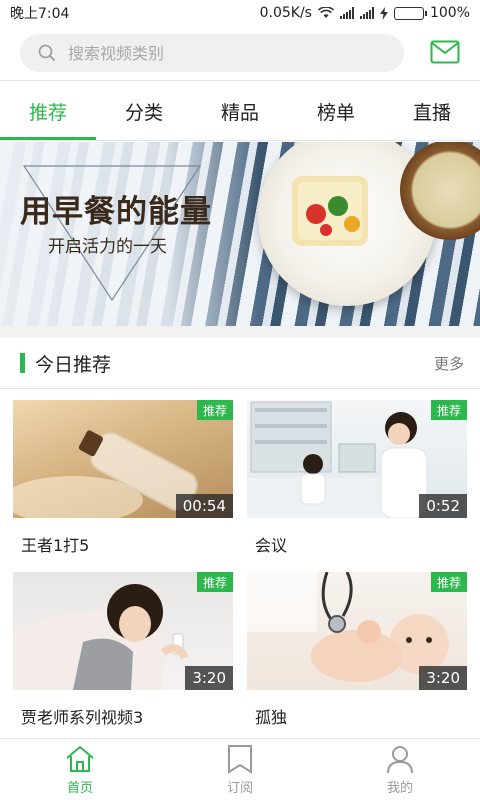  Describe the element at coordinates (48, 111) in the screenshot. I see `tab-recommend: 推荐` at that location.